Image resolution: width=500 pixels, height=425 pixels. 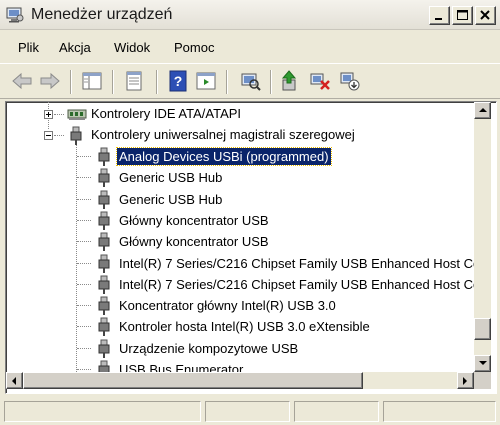 I want to click on show-hide-console-tree-icon, so click(x=92, y=83).